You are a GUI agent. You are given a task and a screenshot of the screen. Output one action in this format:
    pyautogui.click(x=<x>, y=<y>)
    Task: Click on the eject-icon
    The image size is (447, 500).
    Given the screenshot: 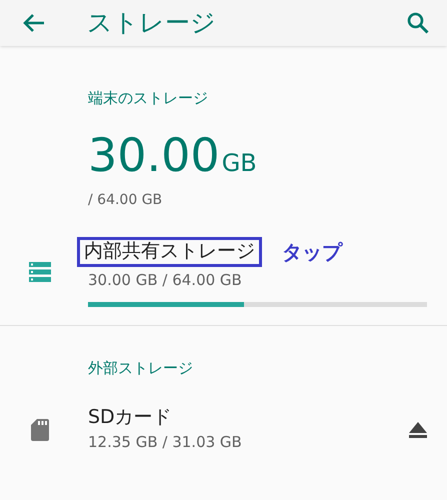 What is the action you would take?
    pyautogui.click(x=418, y=430)
    